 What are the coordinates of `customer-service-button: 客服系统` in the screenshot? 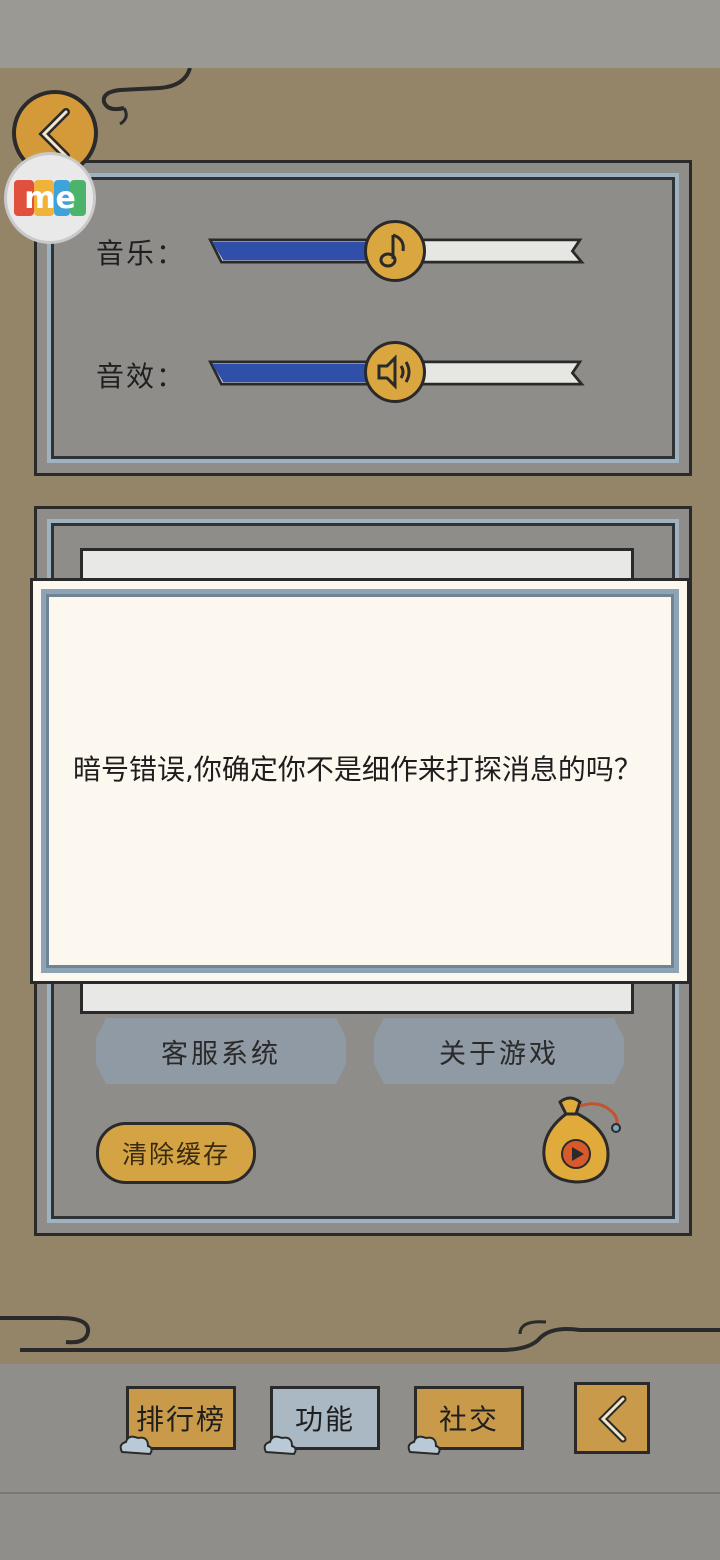 It's located at (221, 1051).